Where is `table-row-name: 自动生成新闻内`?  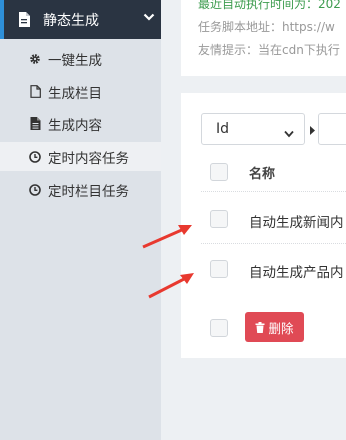
table-row-name: 自动生成新闻内 is located at coordinates (296, 221).